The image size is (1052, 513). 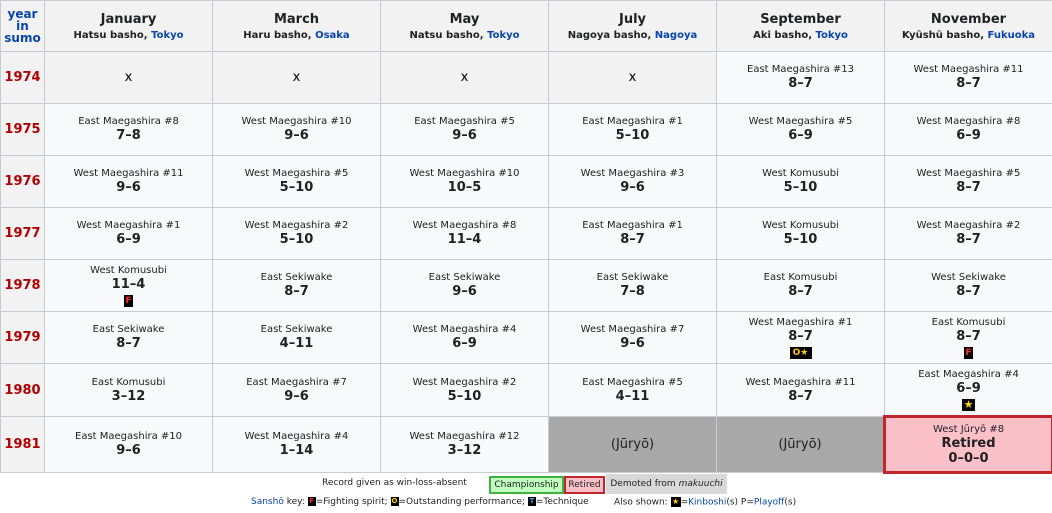 I want to click on legend-also-shown: Also shown: ★=Kinboshi(s) P=Playoff(s), so click(x=705, y=502).